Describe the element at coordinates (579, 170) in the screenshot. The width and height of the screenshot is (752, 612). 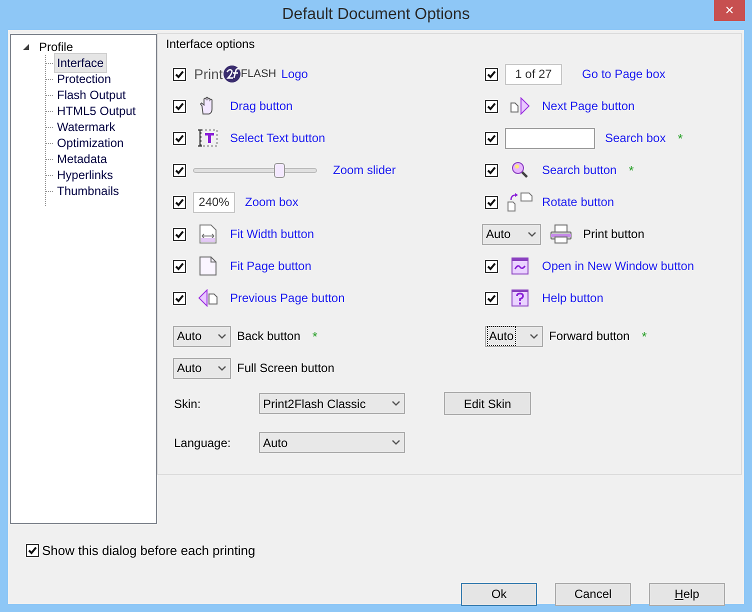
I see `option-link: Search button` at that location.